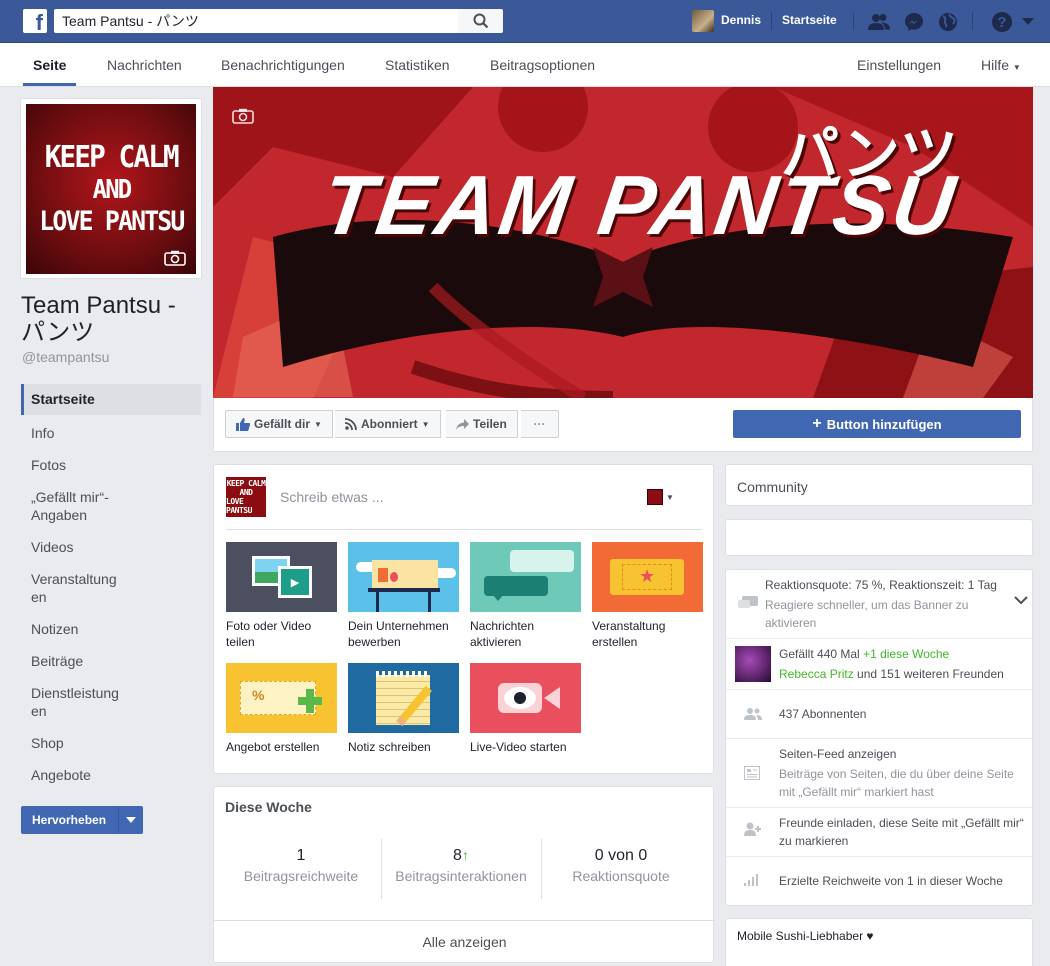  What do you see at coordinates (417, 64) in the screenshot?
I see `tab-insights: Statistiken` at bounding box center [417, 64].